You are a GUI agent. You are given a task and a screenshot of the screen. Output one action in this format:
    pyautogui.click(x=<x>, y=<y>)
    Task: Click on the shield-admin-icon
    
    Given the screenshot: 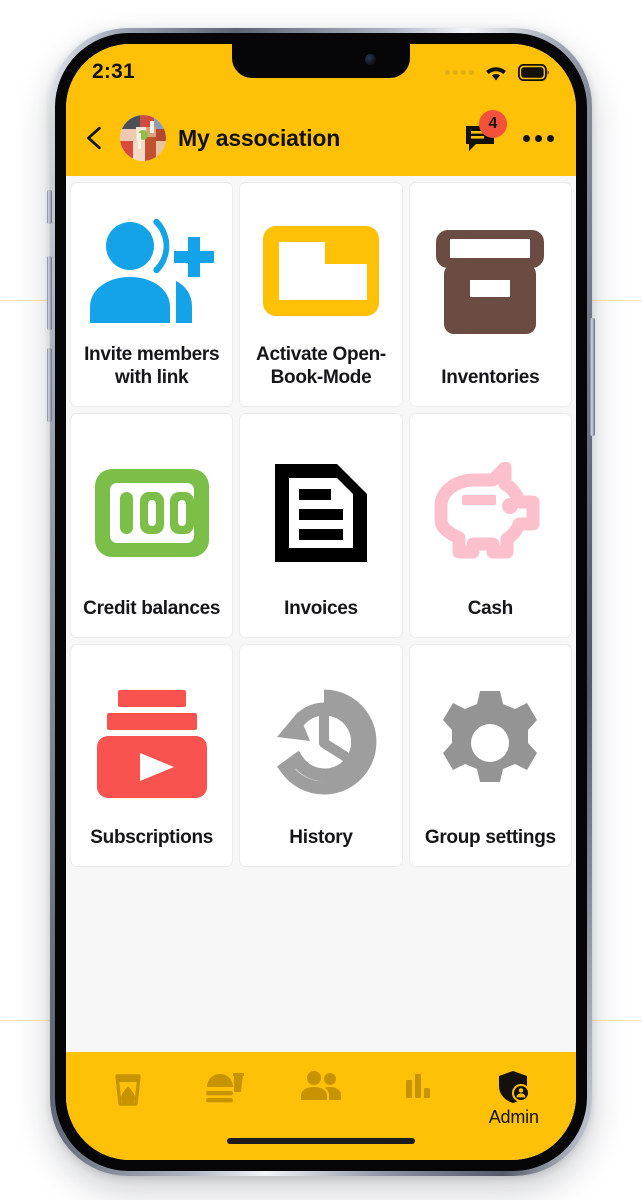 What is the action you would take?
    pyautogui.click(x=514, y=1087)
    